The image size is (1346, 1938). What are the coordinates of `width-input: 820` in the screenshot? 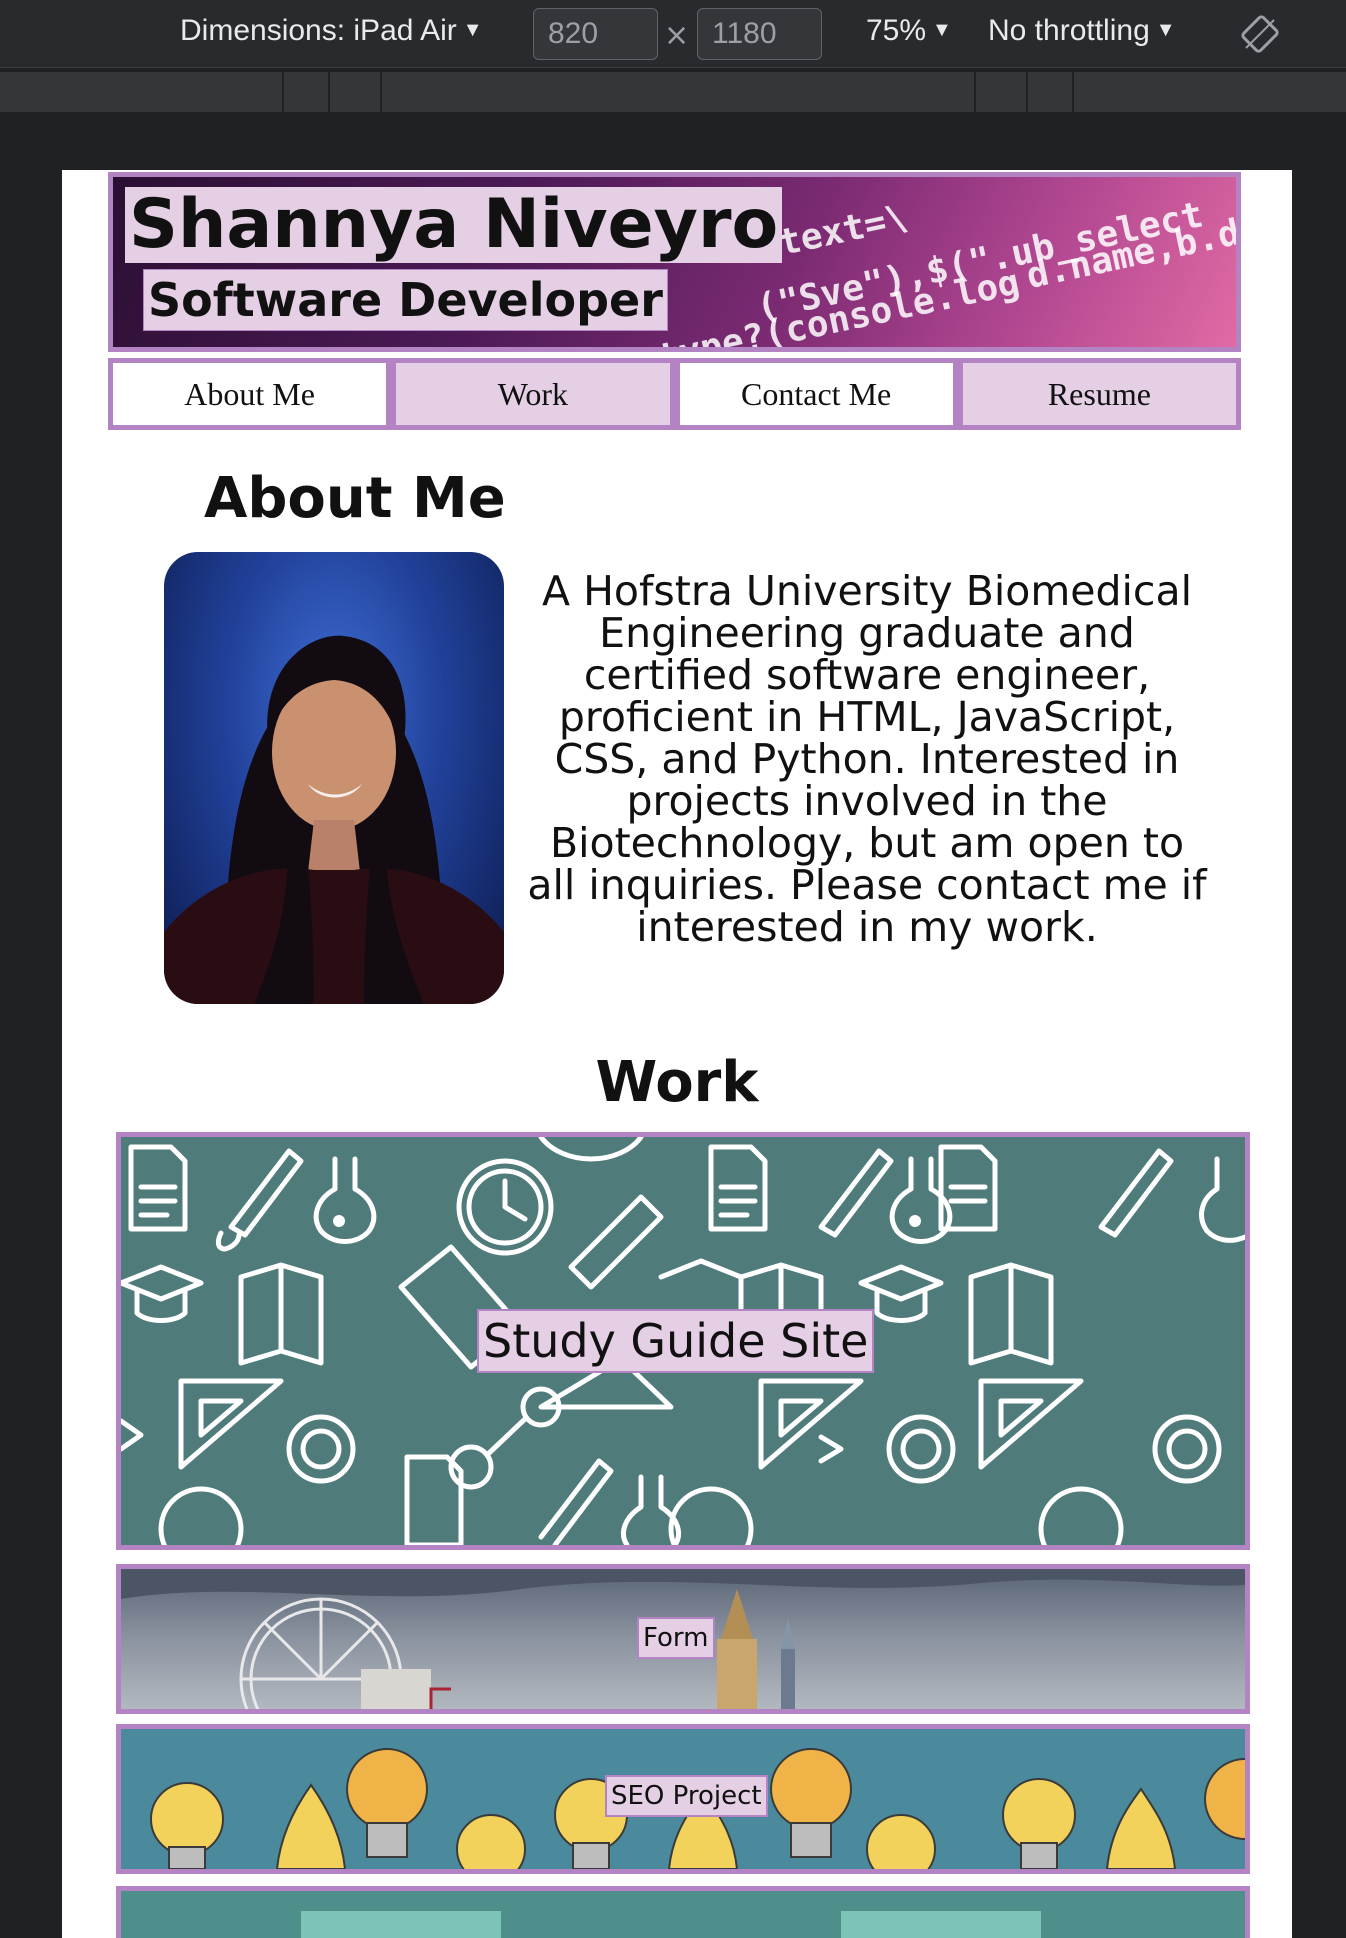 It's located at (595, 34).